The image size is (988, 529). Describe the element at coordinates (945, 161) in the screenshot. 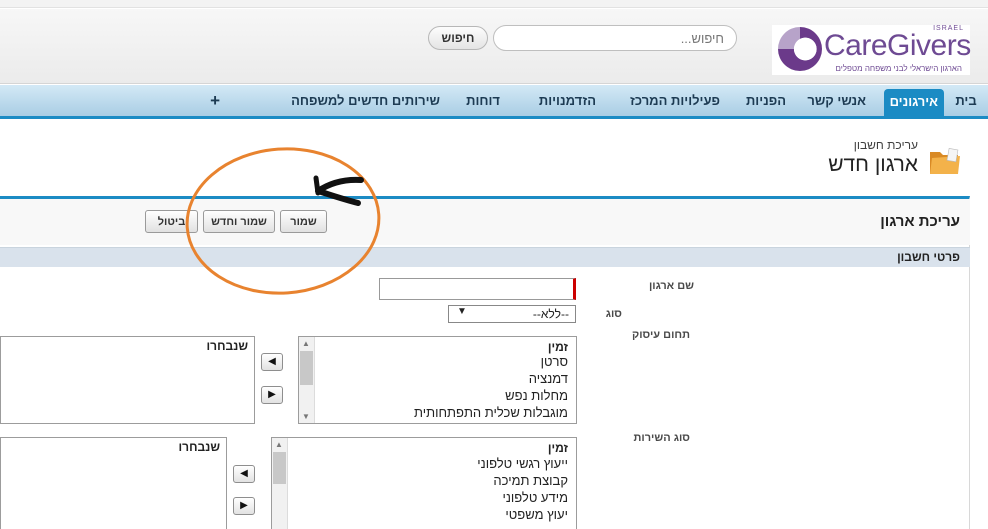

I see `folder-icon` at that location.